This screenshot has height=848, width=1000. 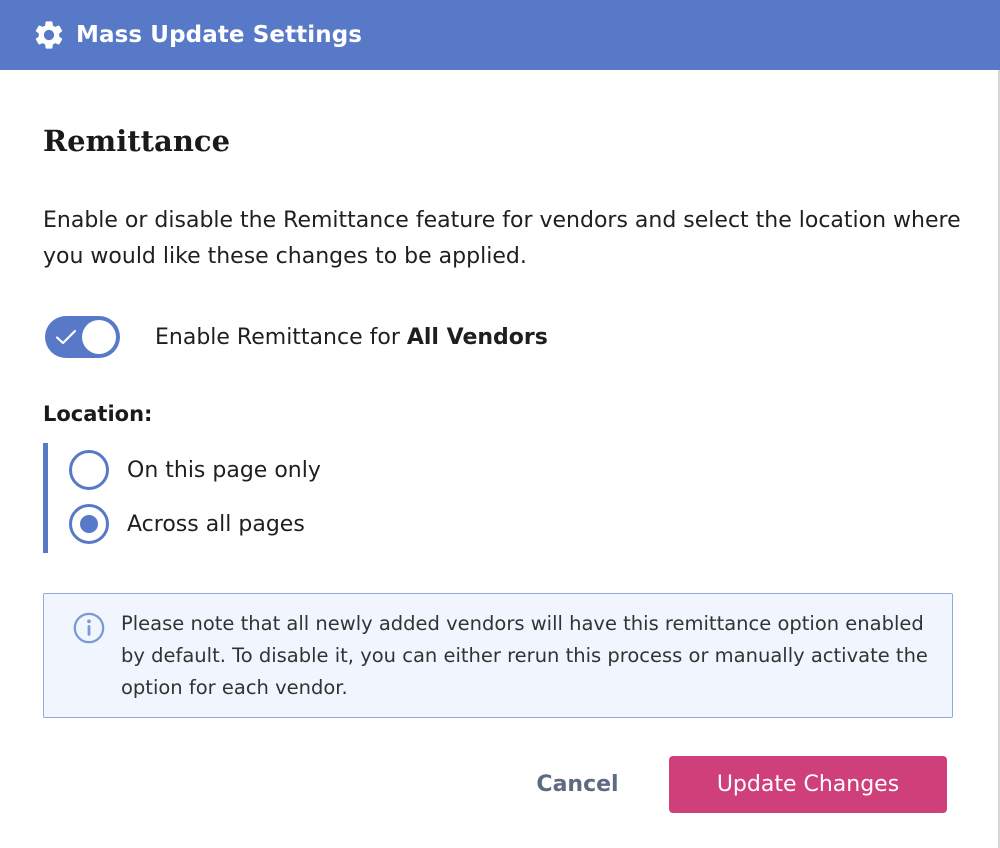 I want to click on radio-button-this-page, so click(x=89, y=470).